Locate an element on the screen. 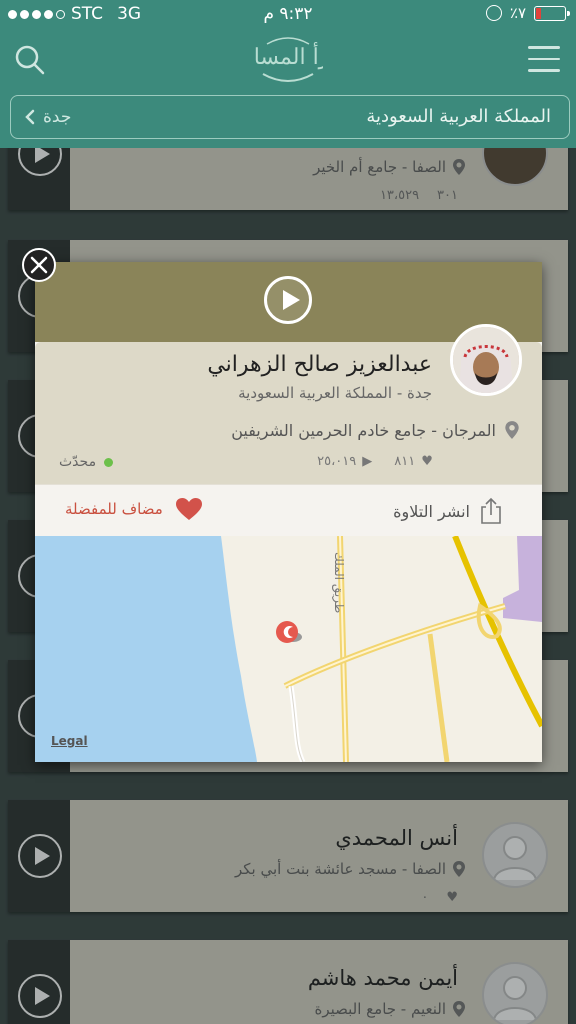  status-right: ٪٧ is located at coordinates (527, 13).